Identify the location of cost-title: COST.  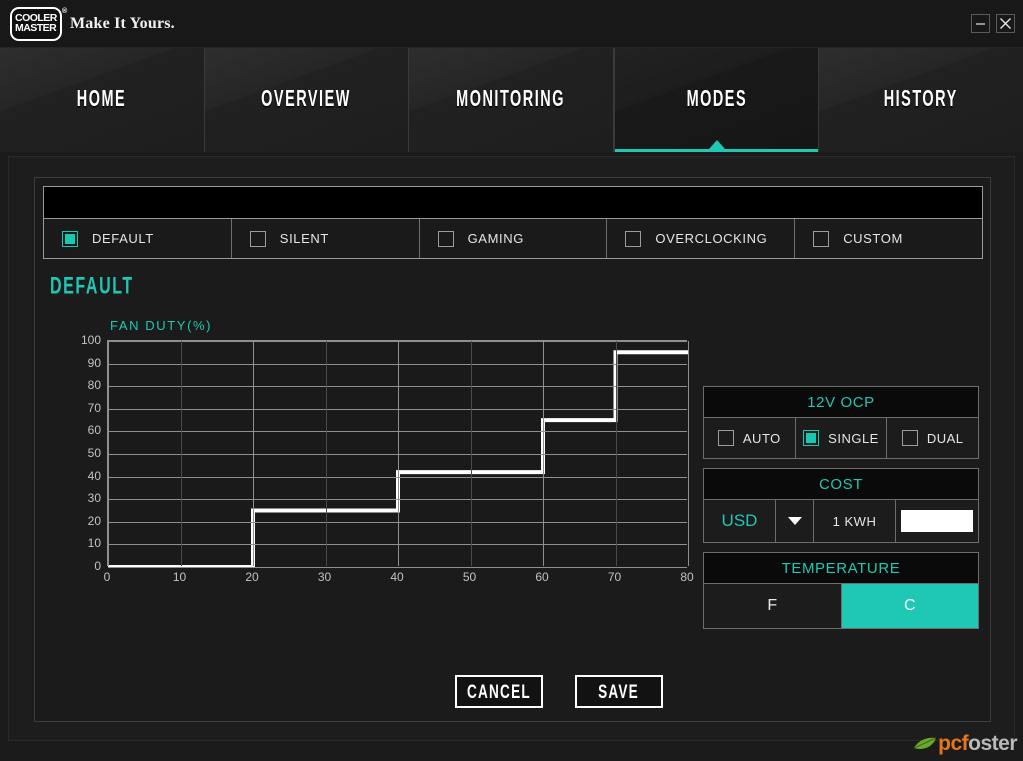
(841, 484).